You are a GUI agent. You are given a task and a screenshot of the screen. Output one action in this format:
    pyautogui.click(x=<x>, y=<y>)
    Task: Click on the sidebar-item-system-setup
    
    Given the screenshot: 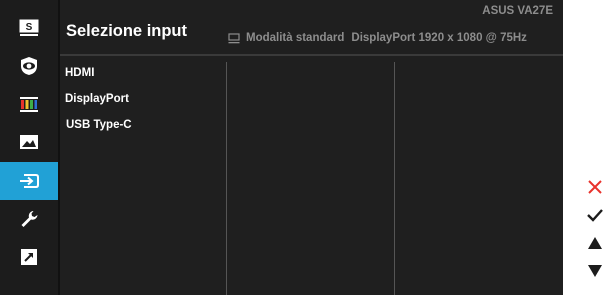 What is the action you would take?
    pyautogui.click(x=29, y=219)
    